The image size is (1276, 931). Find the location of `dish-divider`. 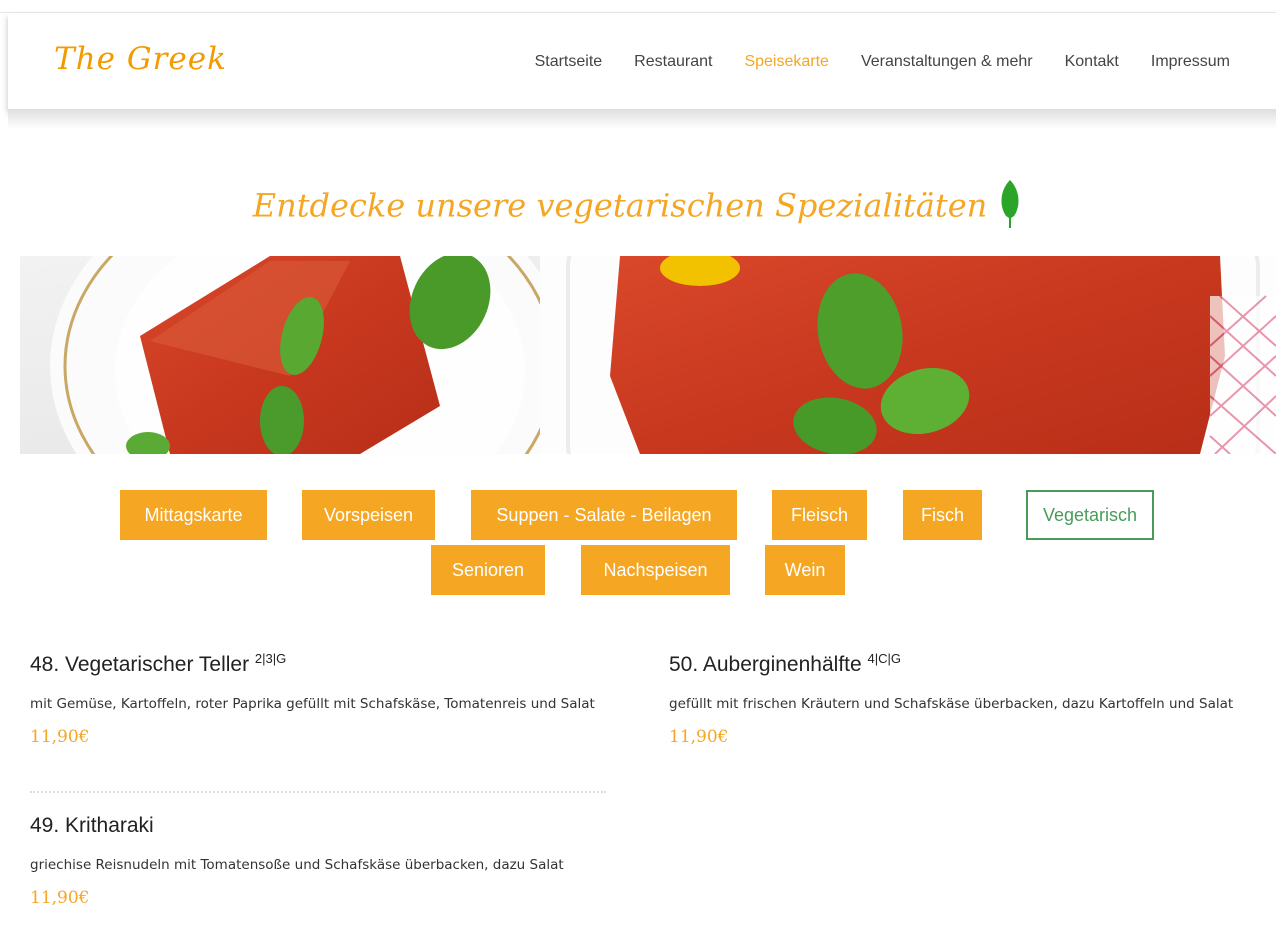

dish-divider is located at coordinates (318, 792).